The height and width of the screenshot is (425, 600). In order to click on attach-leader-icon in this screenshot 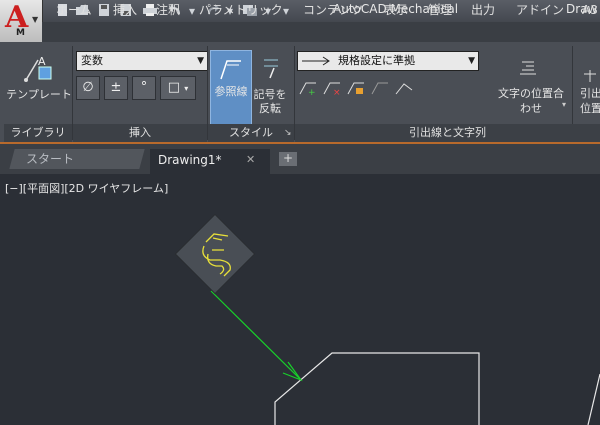, I will do `click(356, 89)`.